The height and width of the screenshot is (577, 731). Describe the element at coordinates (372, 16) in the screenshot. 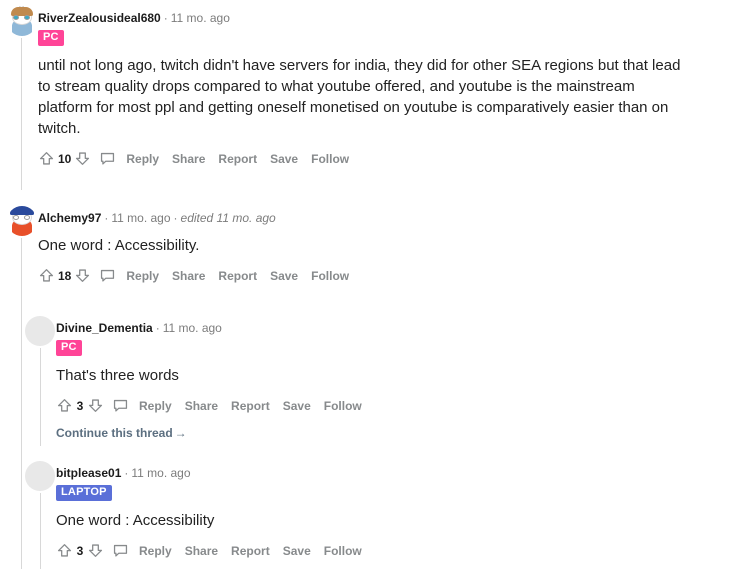

I see `comment-meta: RiverZealousideal680 · 11 mo. ago` at that location.